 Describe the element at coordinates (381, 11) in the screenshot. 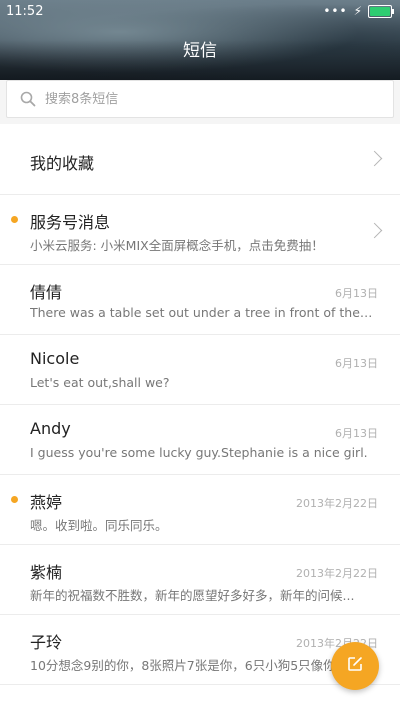

I see `battery-icon` at that location.